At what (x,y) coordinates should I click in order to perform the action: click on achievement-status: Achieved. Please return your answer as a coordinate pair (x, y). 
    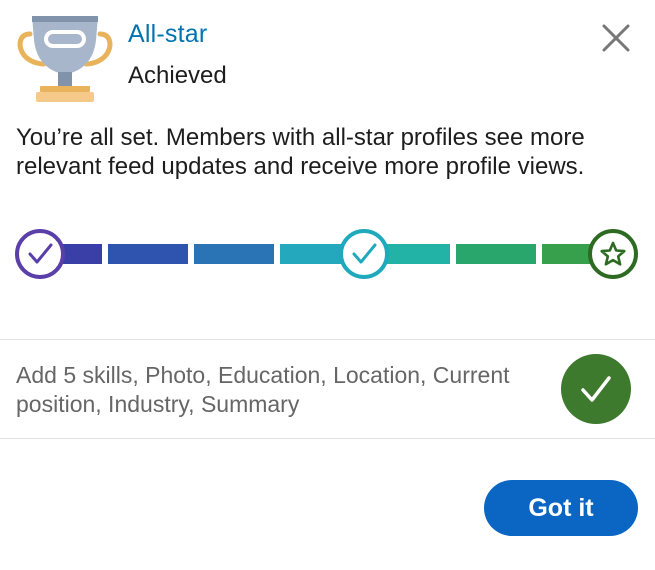
    Looking at the image, I should click on (177, 75).